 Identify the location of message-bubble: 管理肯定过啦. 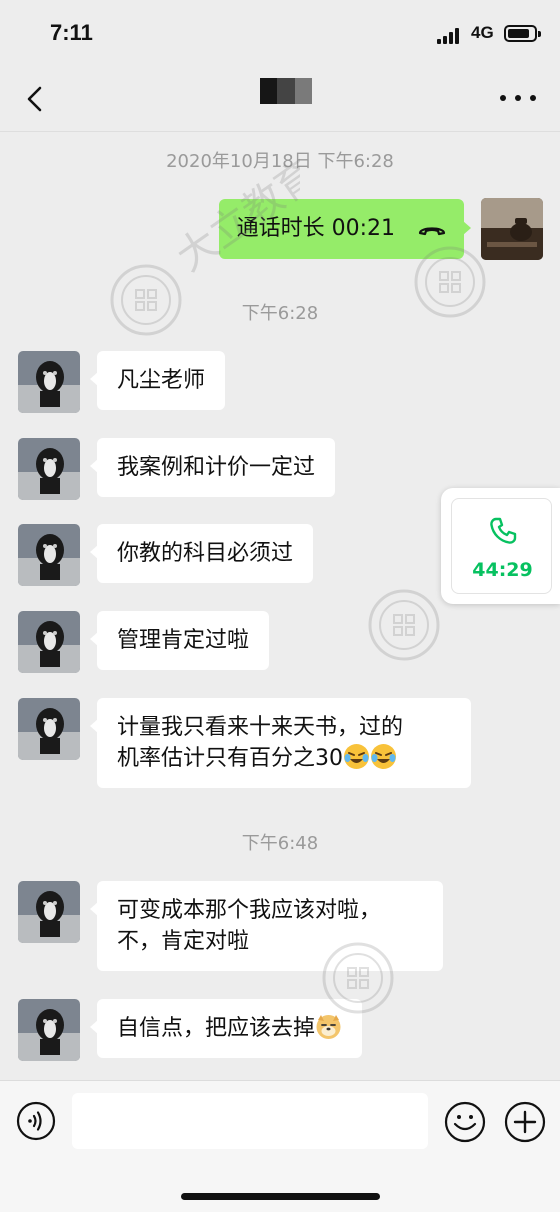
(179, 640).